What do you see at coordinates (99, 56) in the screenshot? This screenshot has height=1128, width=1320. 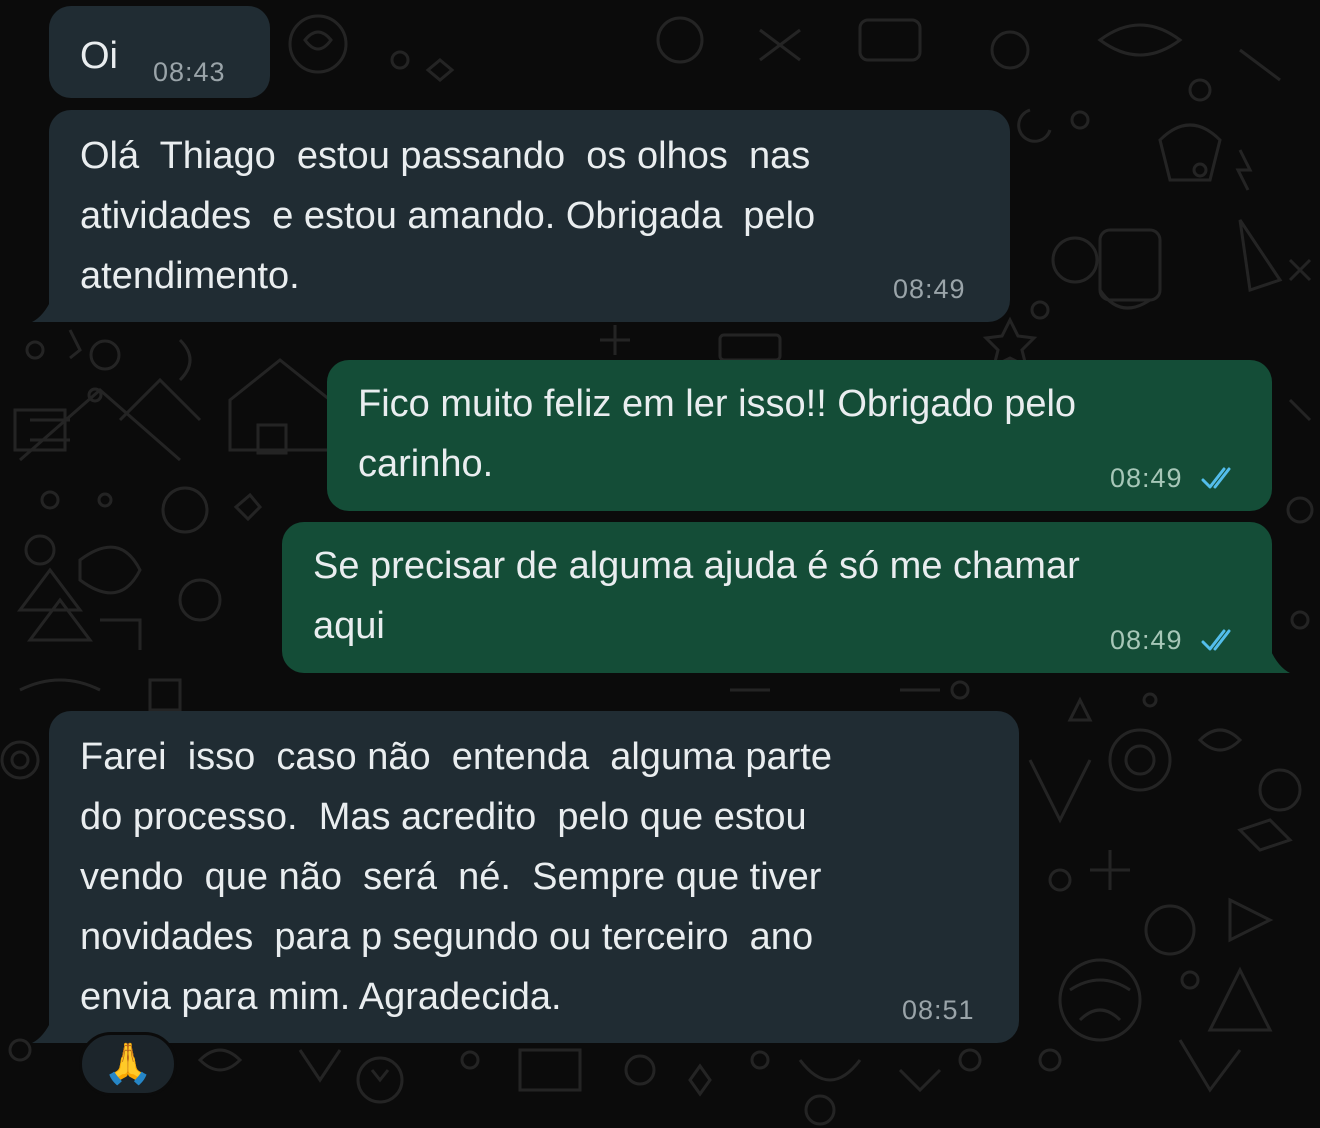 I see `message-text: Oi` at bounding box center [99, 56].